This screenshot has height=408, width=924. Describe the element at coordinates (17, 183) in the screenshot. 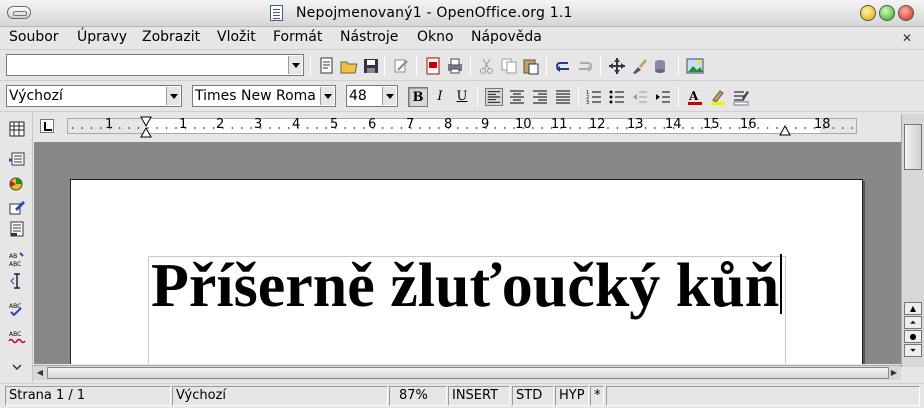

I see `insert-object-icon` at that location.